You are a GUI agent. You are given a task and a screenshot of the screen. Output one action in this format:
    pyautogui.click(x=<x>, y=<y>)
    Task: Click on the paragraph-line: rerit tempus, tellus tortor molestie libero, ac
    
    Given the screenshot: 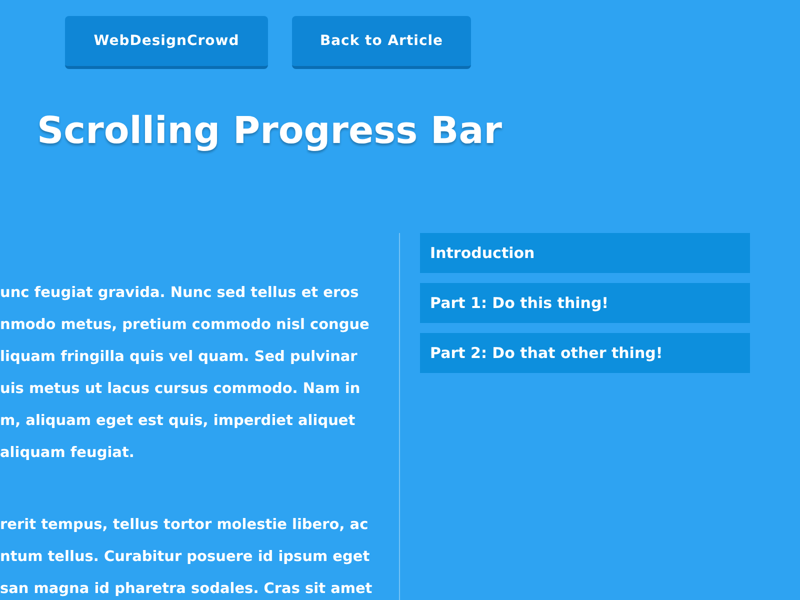 What is the action you would take?
    pyautogui.click(x=184, y=526)
    